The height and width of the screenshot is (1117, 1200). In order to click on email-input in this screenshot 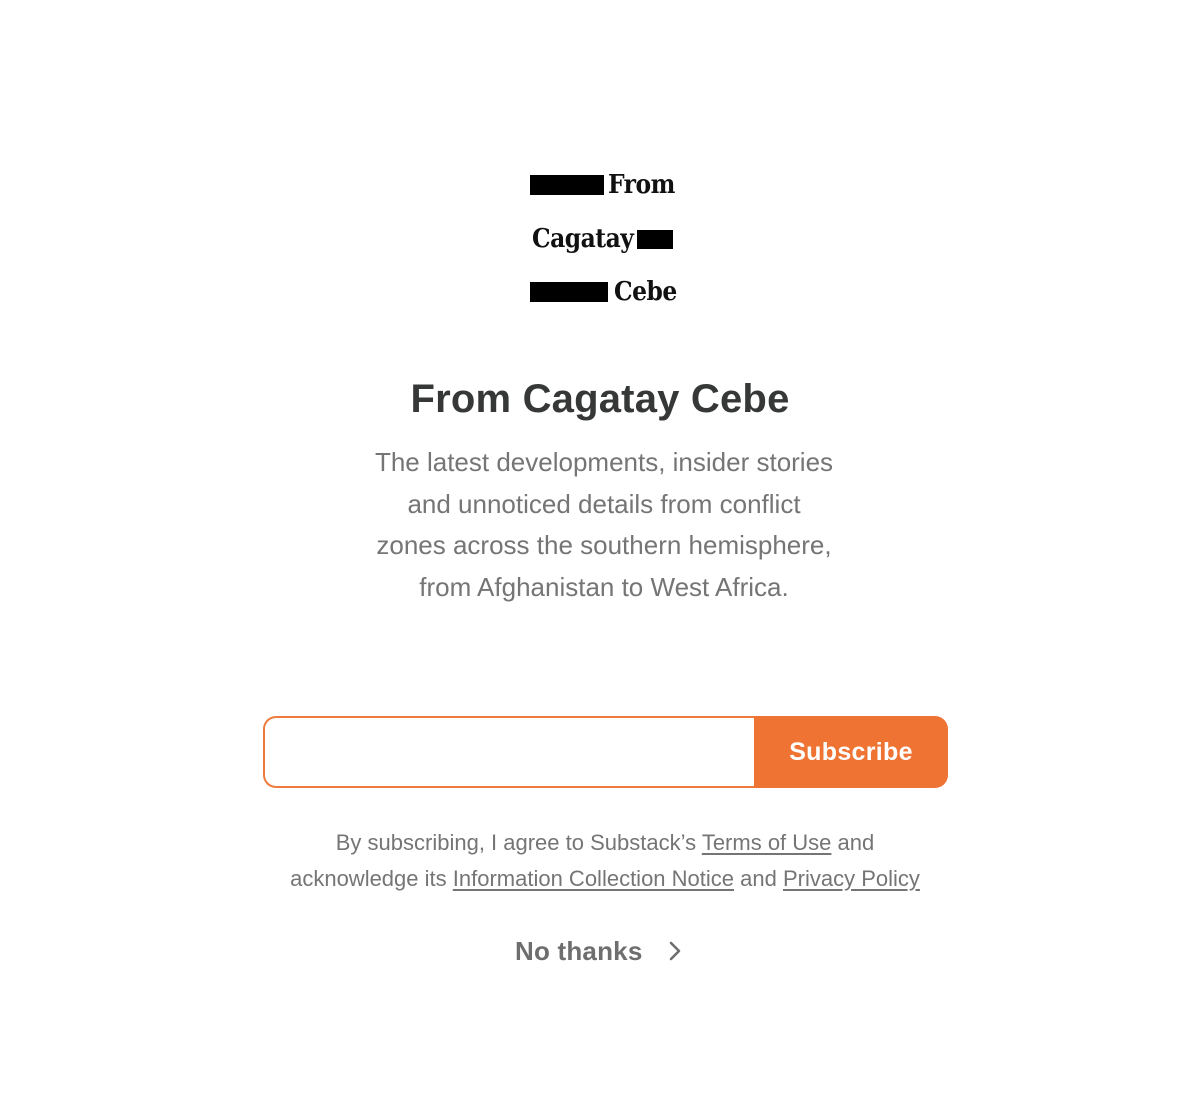, I will do `click(508, 752)`.